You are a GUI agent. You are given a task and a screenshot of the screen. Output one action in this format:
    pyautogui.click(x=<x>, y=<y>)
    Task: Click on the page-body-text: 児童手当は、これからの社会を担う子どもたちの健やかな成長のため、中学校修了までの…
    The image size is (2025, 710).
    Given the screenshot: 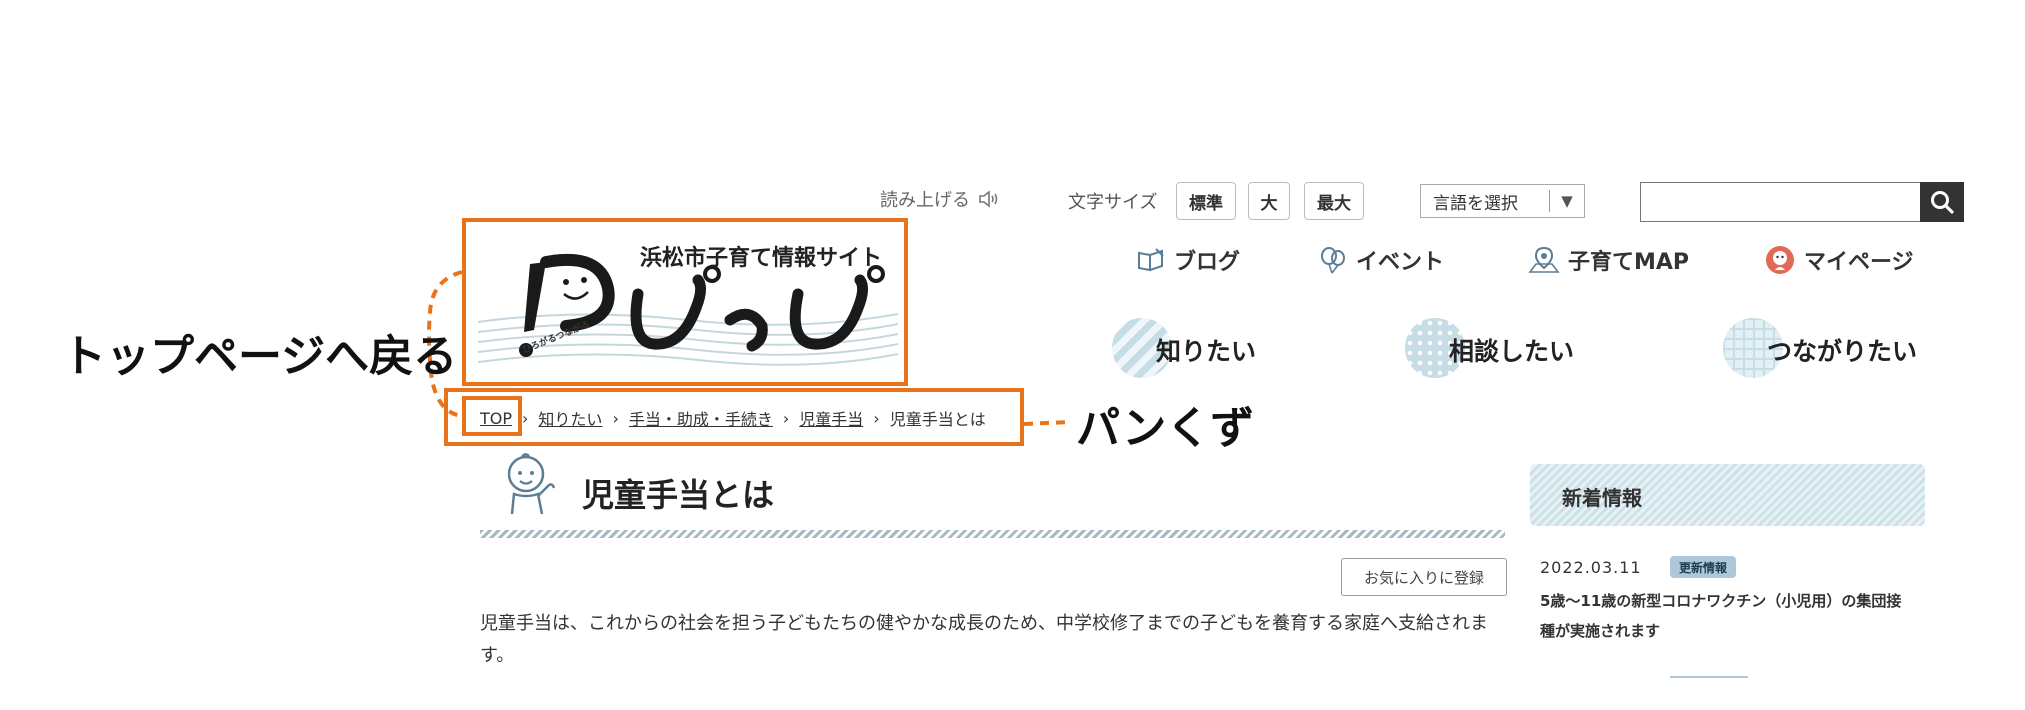 What is the action you would take?
    pyautogui.click(x=984, y=639)
    